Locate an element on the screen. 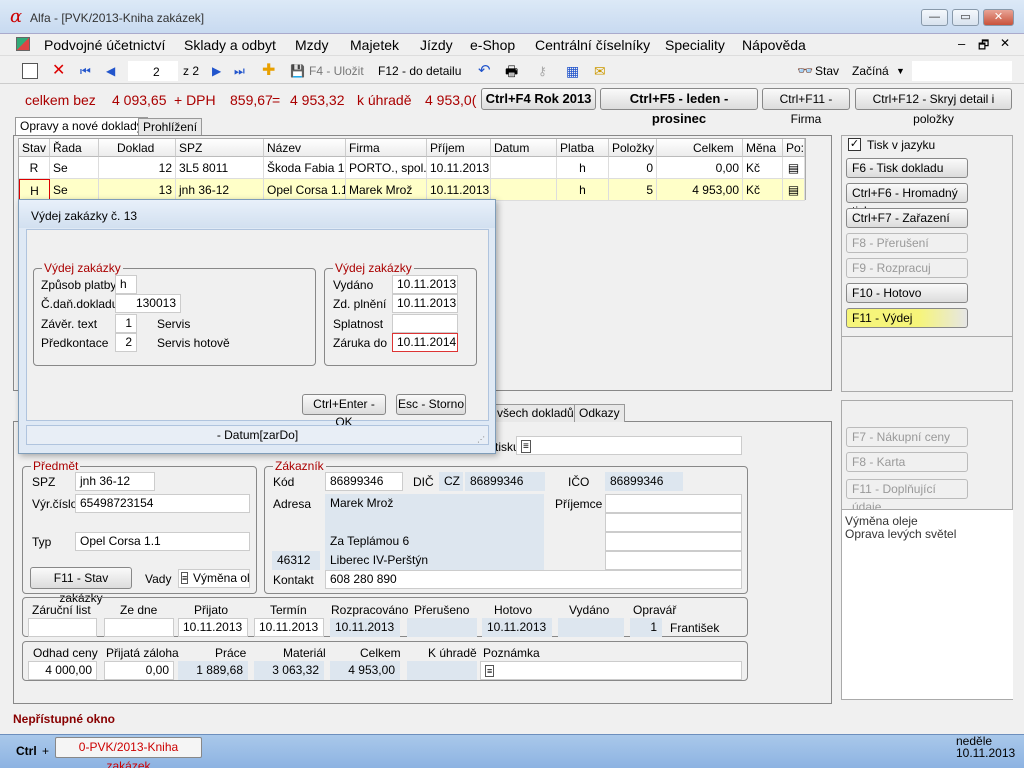  firma-button: Ctrl+F11 - Firma is located at coordinates (806, 107).